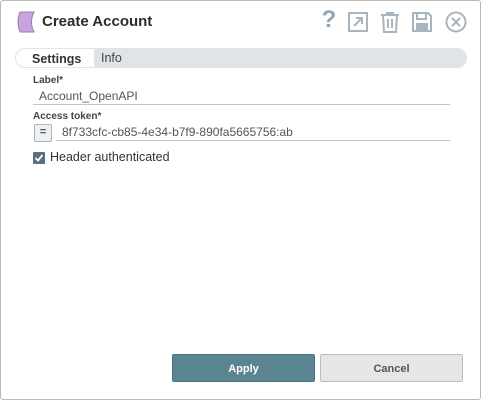 Image resolution: width=481 pixels, height=400 pixels. What do you see at coordinates (111, 58) in the screenshot?
I see `tab-info: Info` at bounding box center [111, 58].